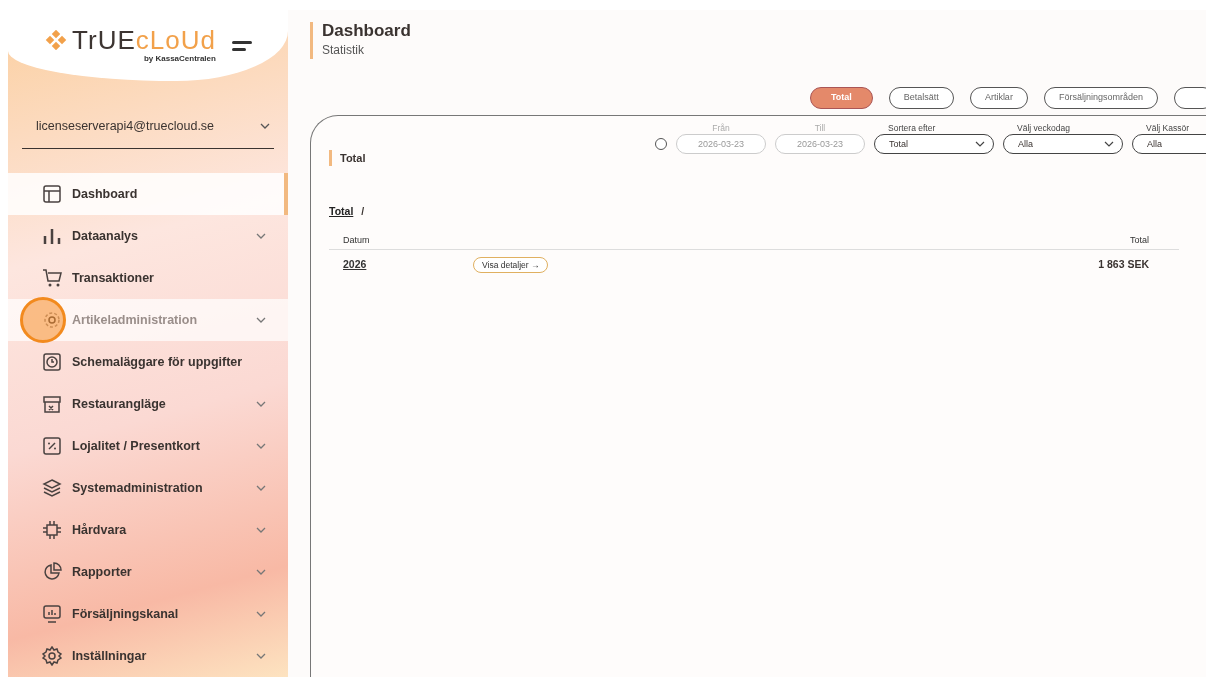 The image size is (1206, 677). Describe the element at coordinates (1139, 240) in the screenshot. I see `column-header: Total` at that location.